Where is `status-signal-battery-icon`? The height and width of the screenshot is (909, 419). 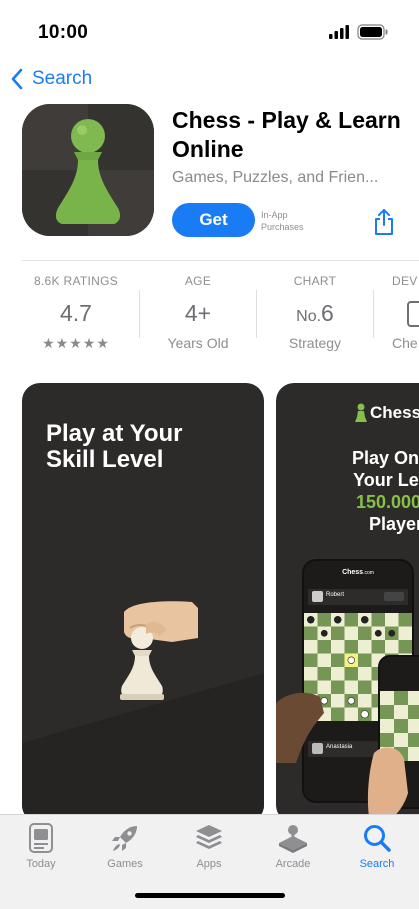
status-signal-battery-icon is located at coordinates (358, 32).